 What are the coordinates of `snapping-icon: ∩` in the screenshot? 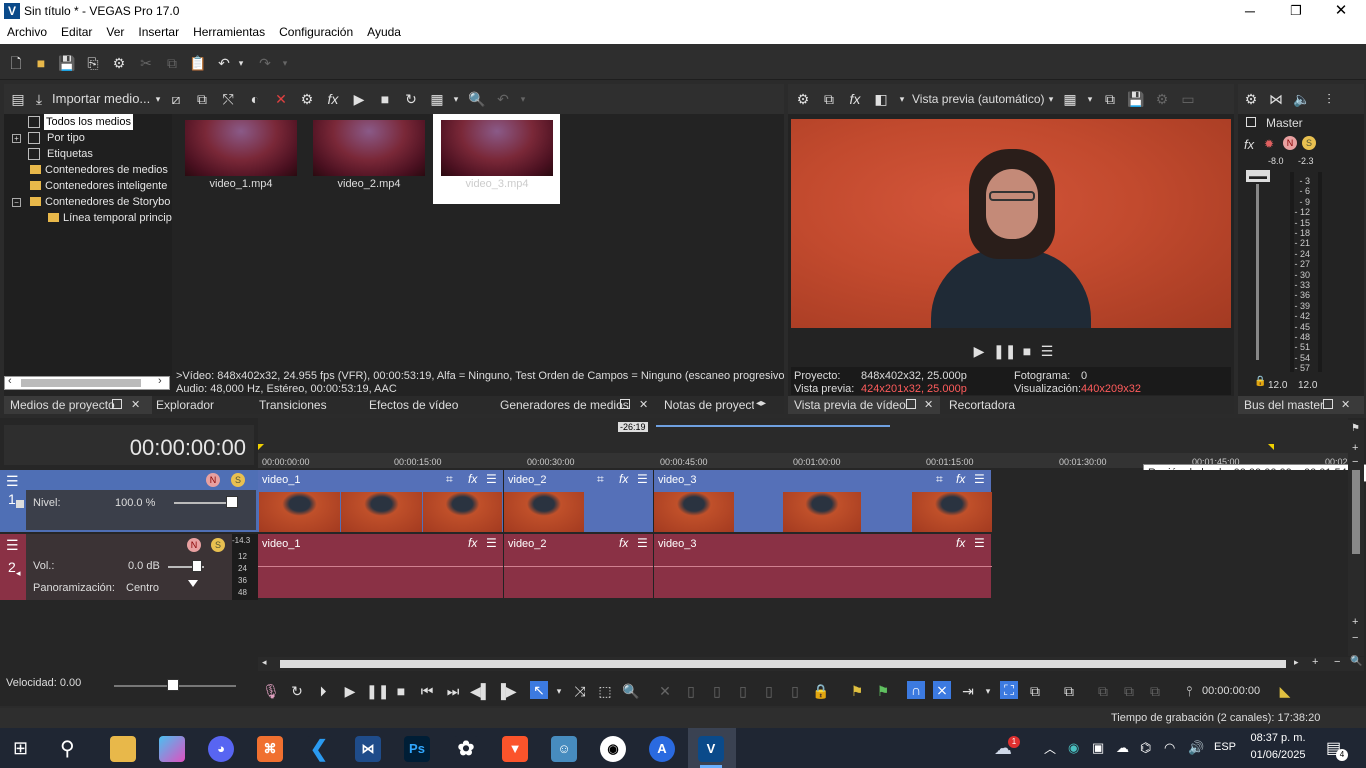 It's located at (916, 690).